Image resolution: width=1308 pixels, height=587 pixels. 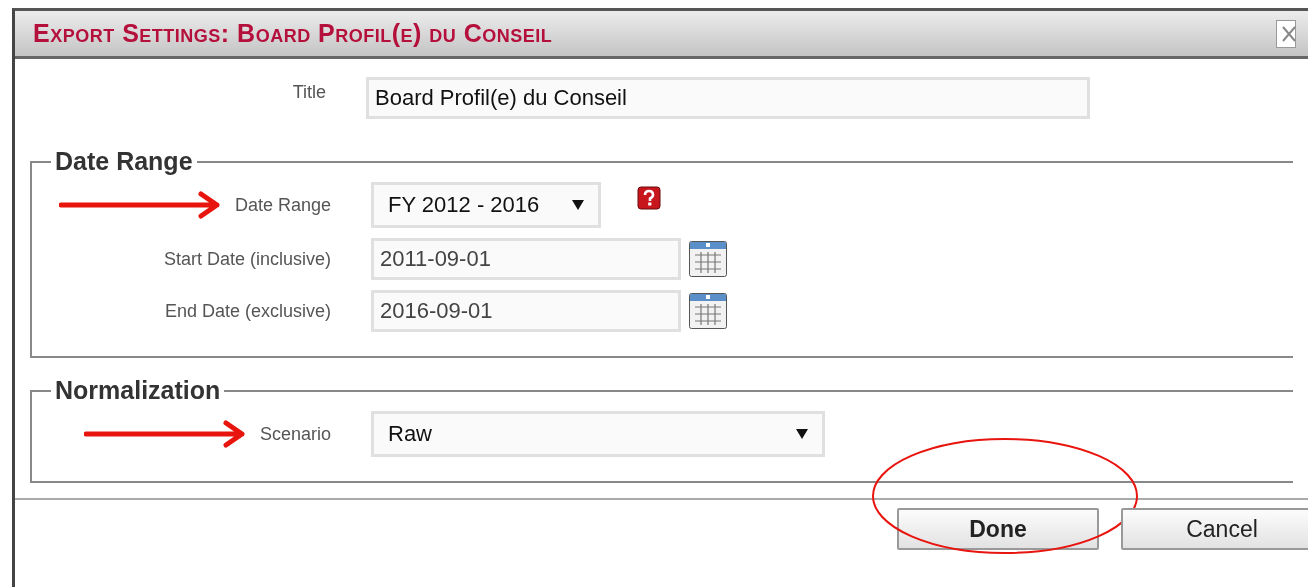 I want to click on dropdown: Raw, so click(x=598, y=434).